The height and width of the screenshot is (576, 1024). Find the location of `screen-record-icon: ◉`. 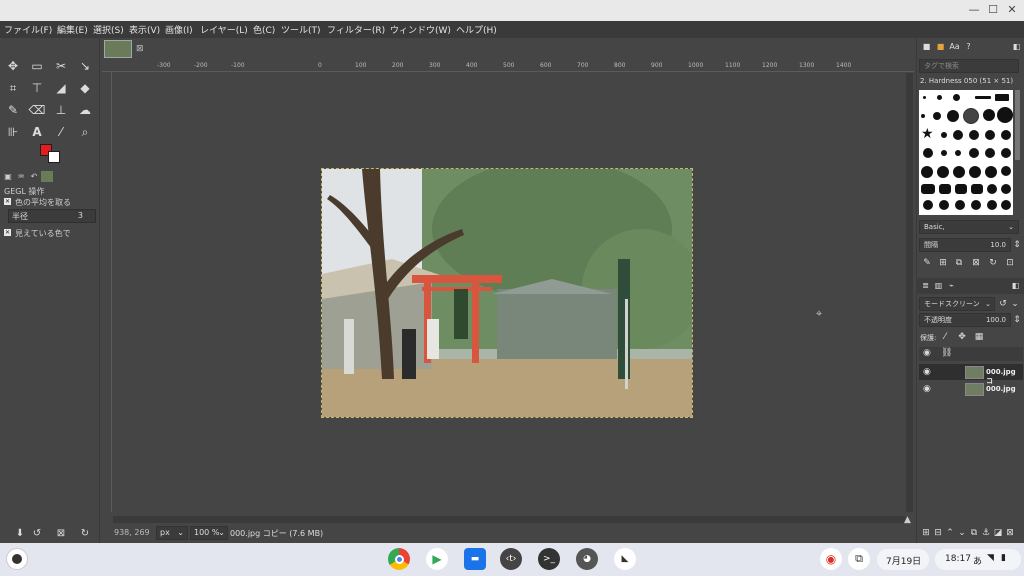

screen-record-icon: ◉ is located at coordinates (831, 559).